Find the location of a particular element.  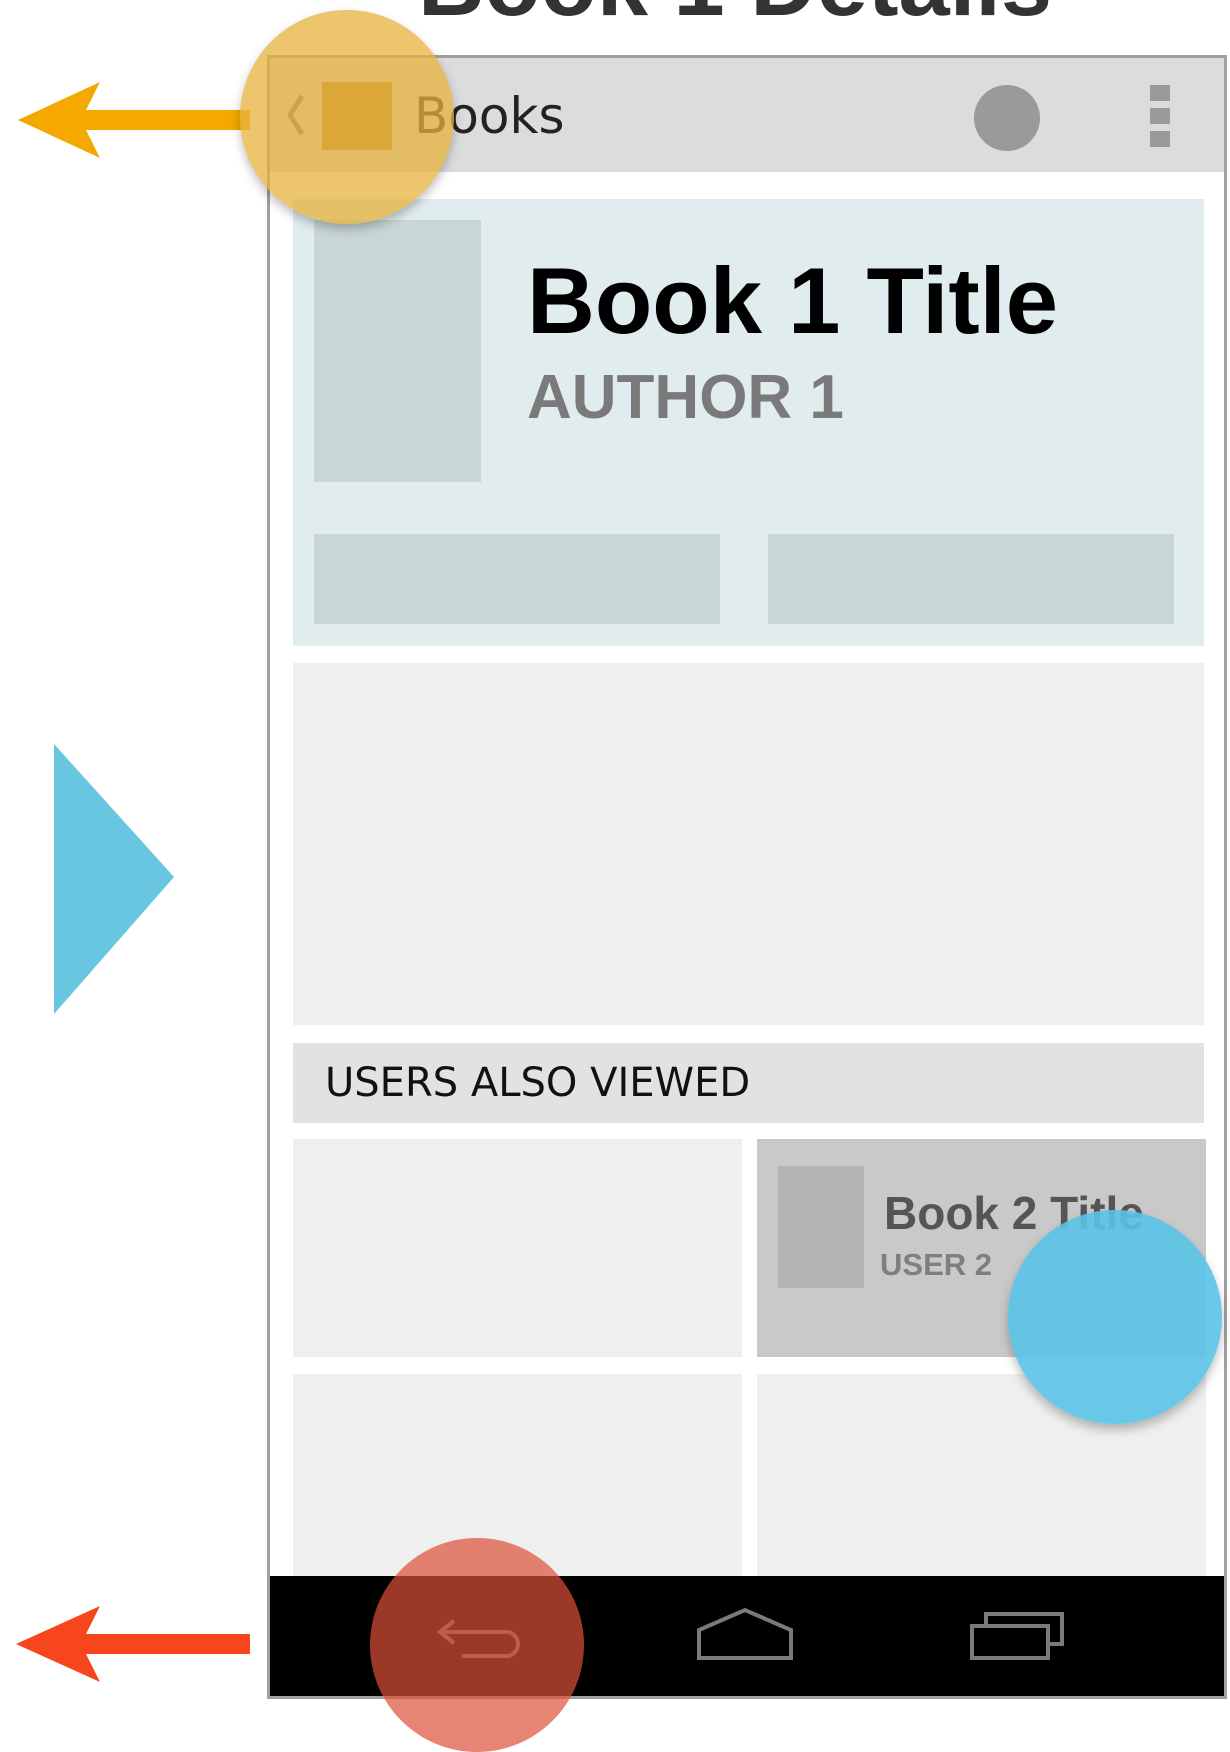

home-icon is located at coordinates (745, 1636).